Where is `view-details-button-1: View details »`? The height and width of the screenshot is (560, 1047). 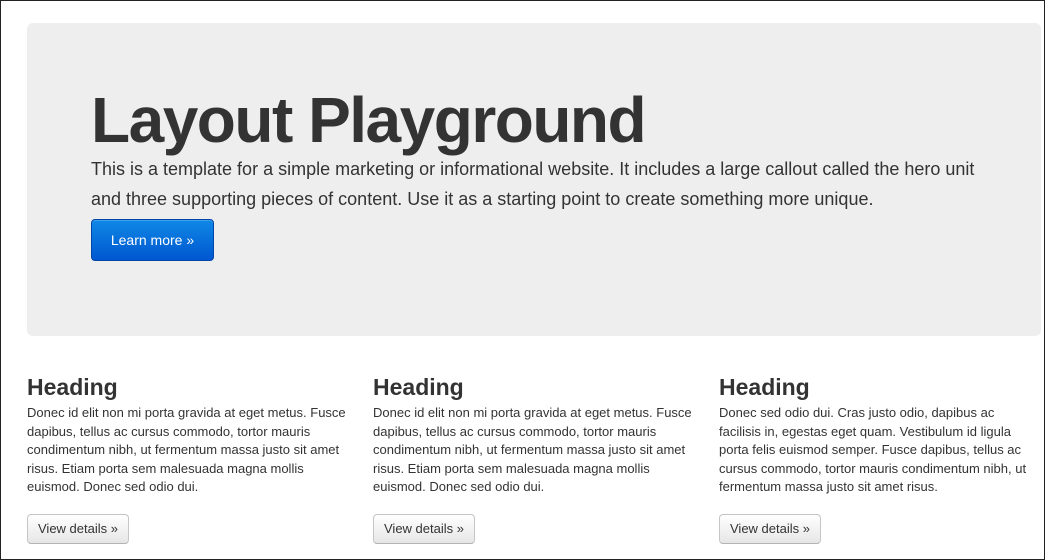 view-details-button-1: View details » is located at coordinates (78, 529).